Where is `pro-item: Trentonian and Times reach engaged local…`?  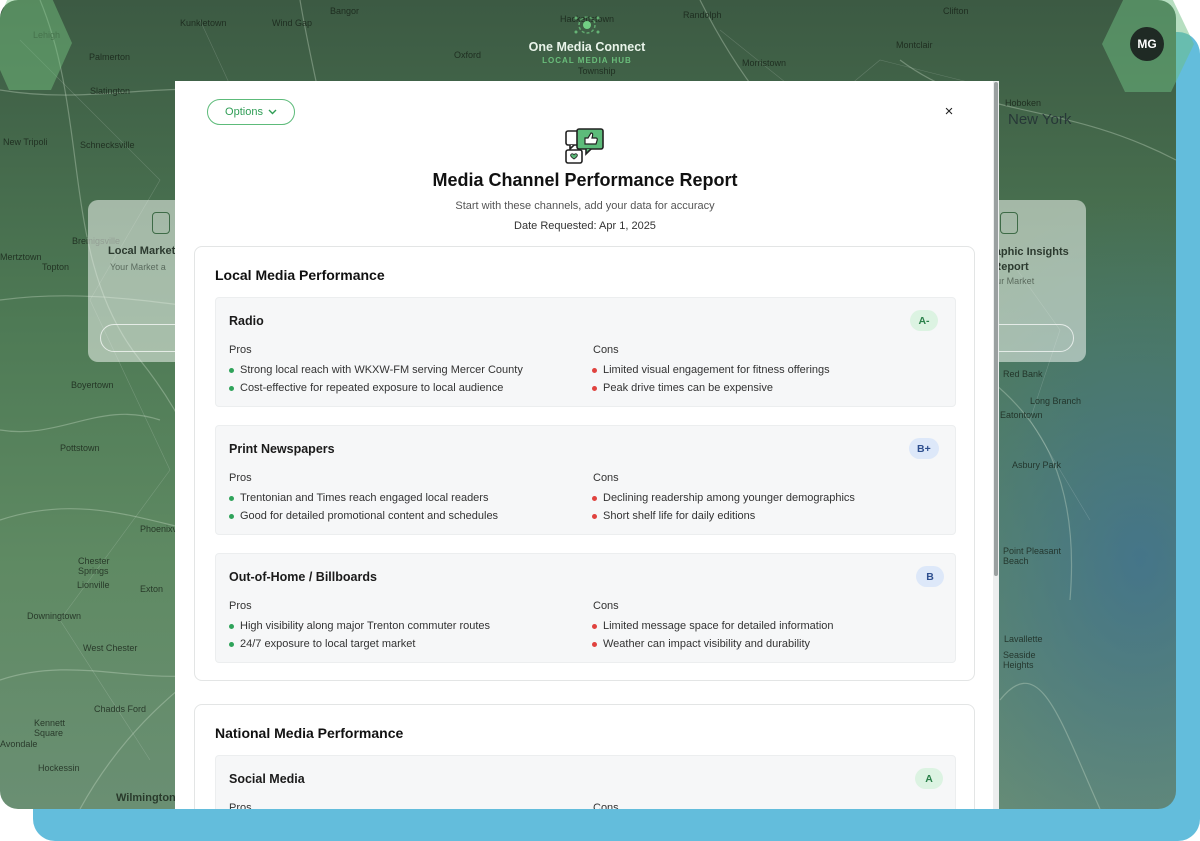 pro-item: Trentonian and Times reach engaged local… is located at coordinates (363, 499).